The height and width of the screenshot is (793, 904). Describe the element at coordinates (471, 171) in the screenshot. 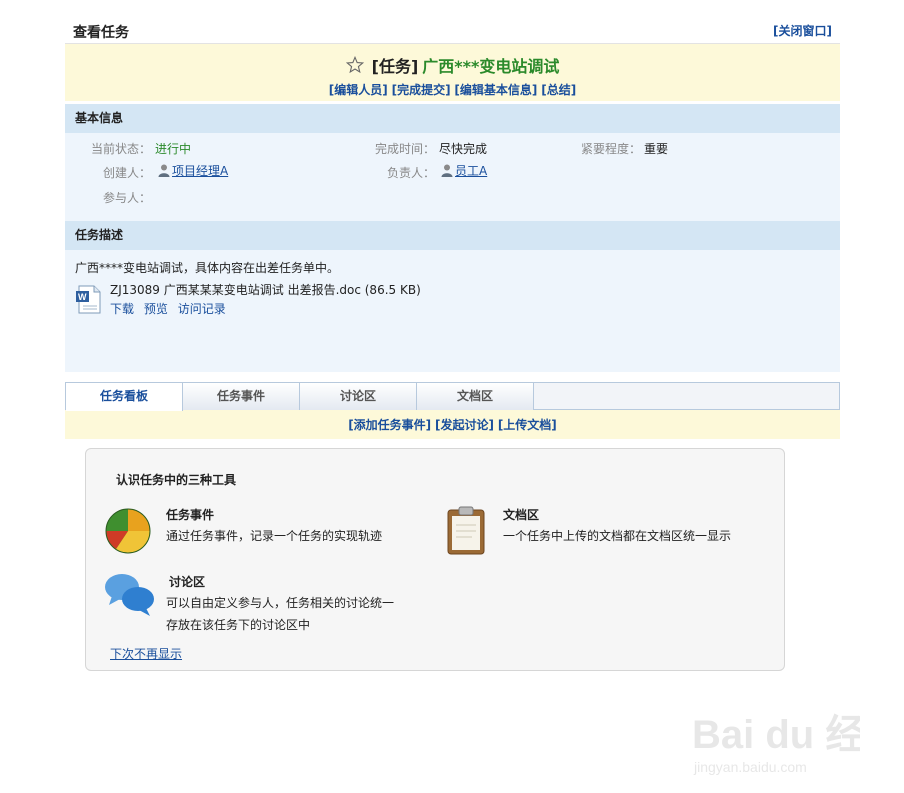

I see `owner-name: 员工A` at that location.